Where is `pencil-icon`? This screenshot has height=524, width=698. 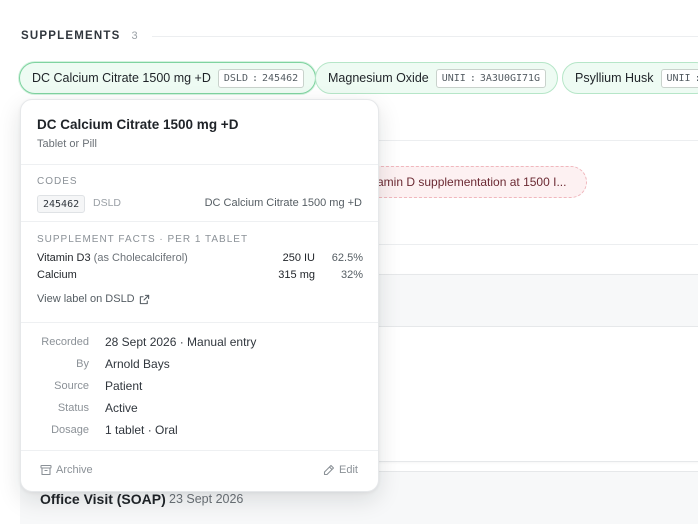
pencil-icon is located at coordinates (329, 470).